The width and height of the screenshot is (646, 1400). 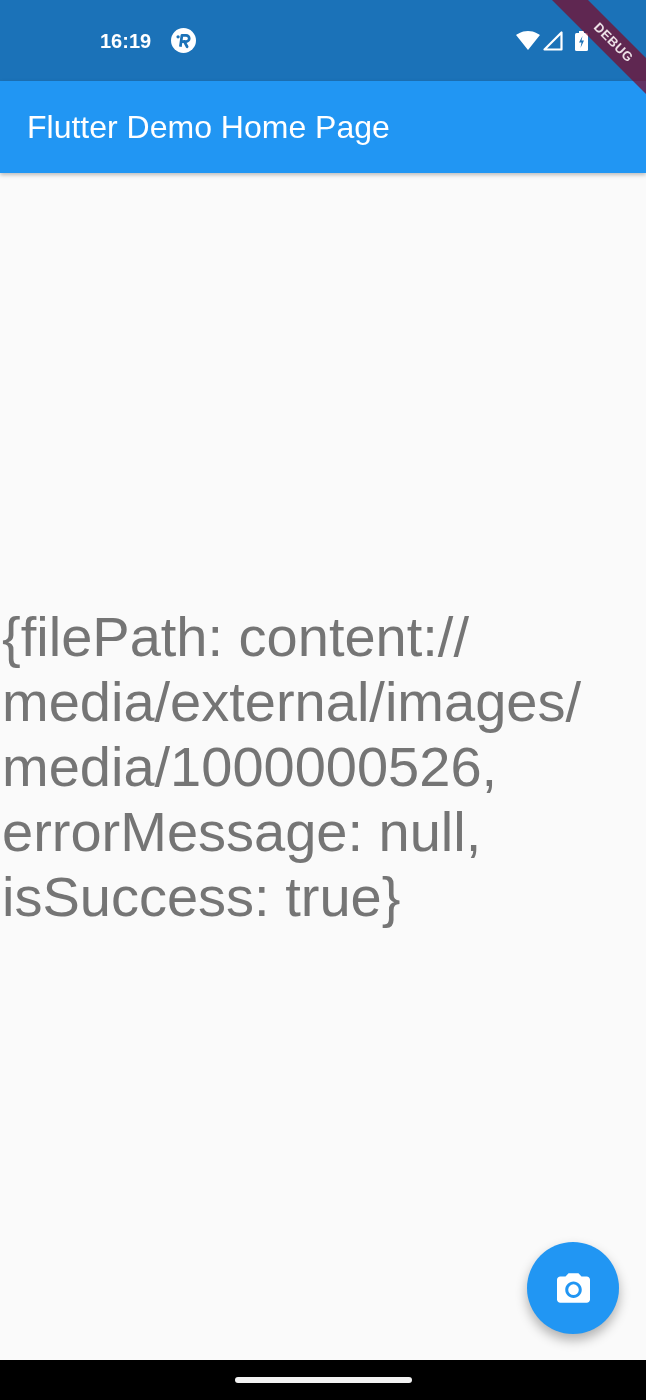 What do you see at coordinates (553, 40) in the screenshot?
I see `cell-signal-icon` at bounding box center [553, 40].